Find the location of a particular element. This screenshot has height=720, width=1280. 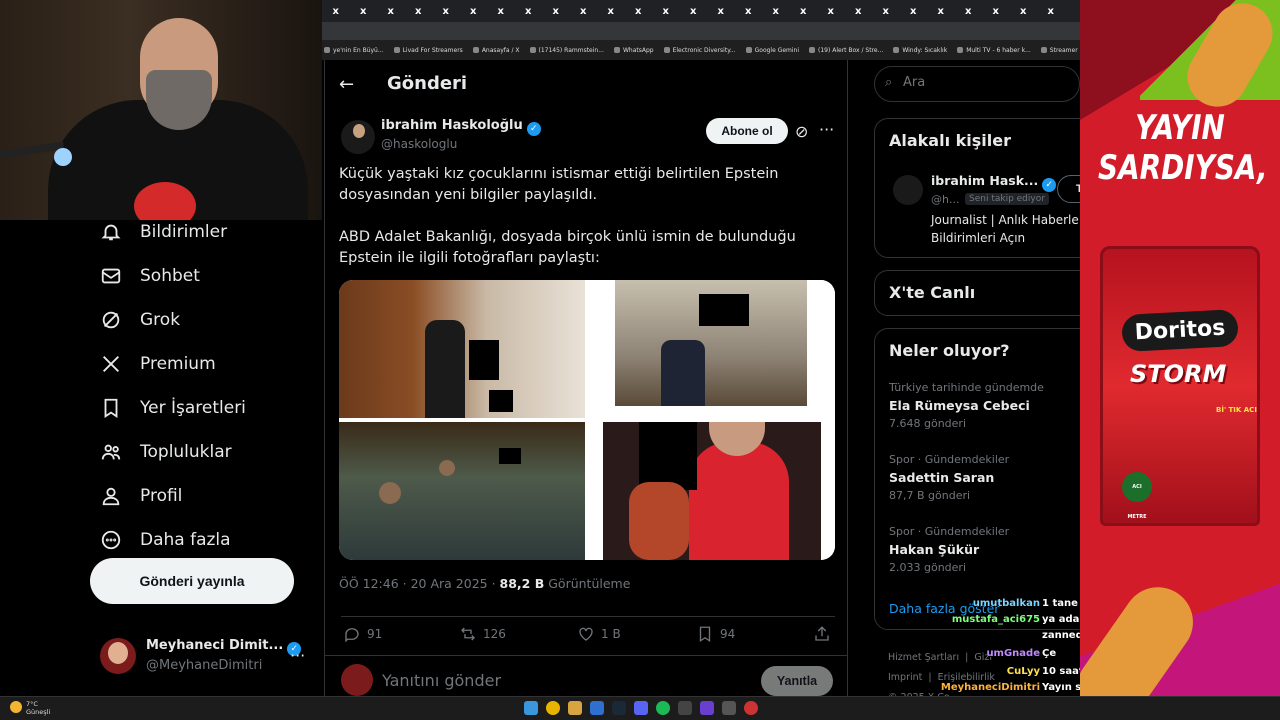

spotify-icon is located at coordinates (663, 708).